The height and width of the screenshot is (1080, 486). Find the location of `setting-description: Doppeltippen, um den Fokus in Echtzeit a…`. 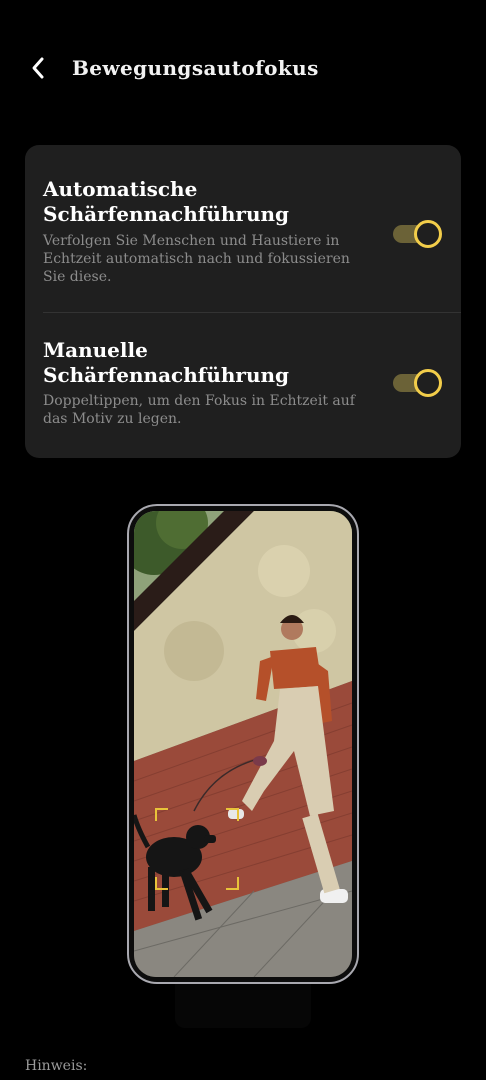

setting-description: Doppeltippen, um den Fokus in Echtzeit a… is located at coordinates (199, 410).